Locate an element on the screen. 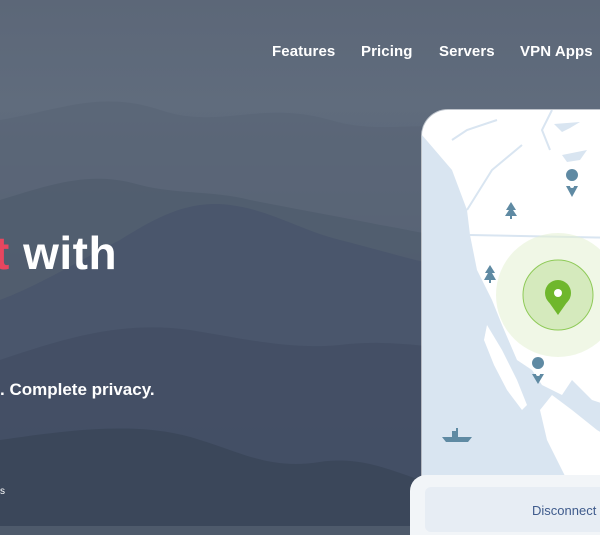 The image size is (600, 535). hero-subline: . Complete privacy. is located at coordinates (77, 389).